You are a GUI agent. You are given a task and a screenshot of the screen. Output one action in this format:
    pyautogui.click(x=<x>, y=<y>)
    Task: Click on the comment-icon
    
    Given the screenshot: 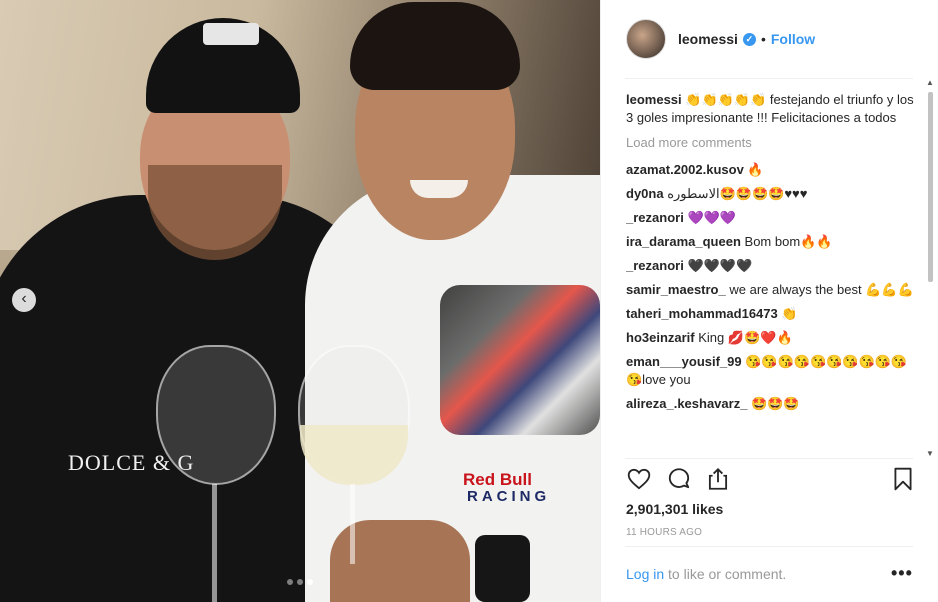 What is the action you would take?
    pyautogui.click(x=679, y=478)
    